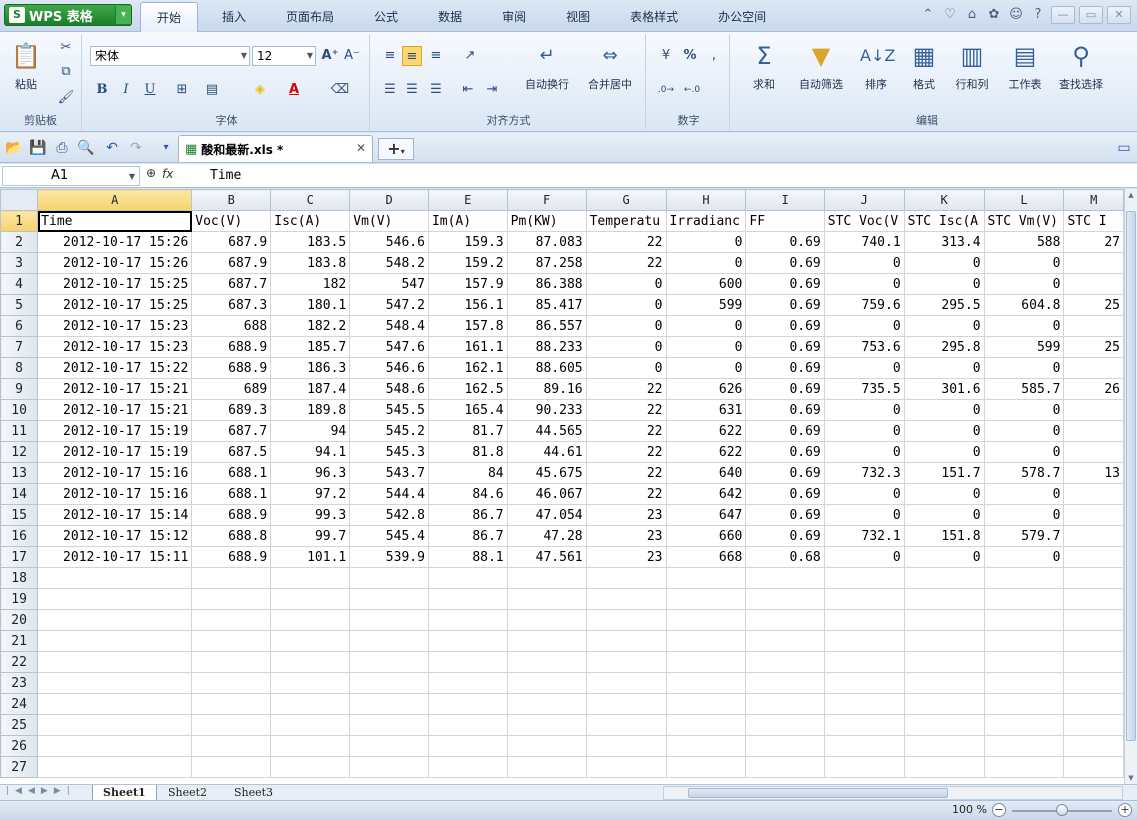  What do you see at coordinates (310, 536) in the screenshot?
I see `cell-C16: 99.7` at bounding box center [310, 536].